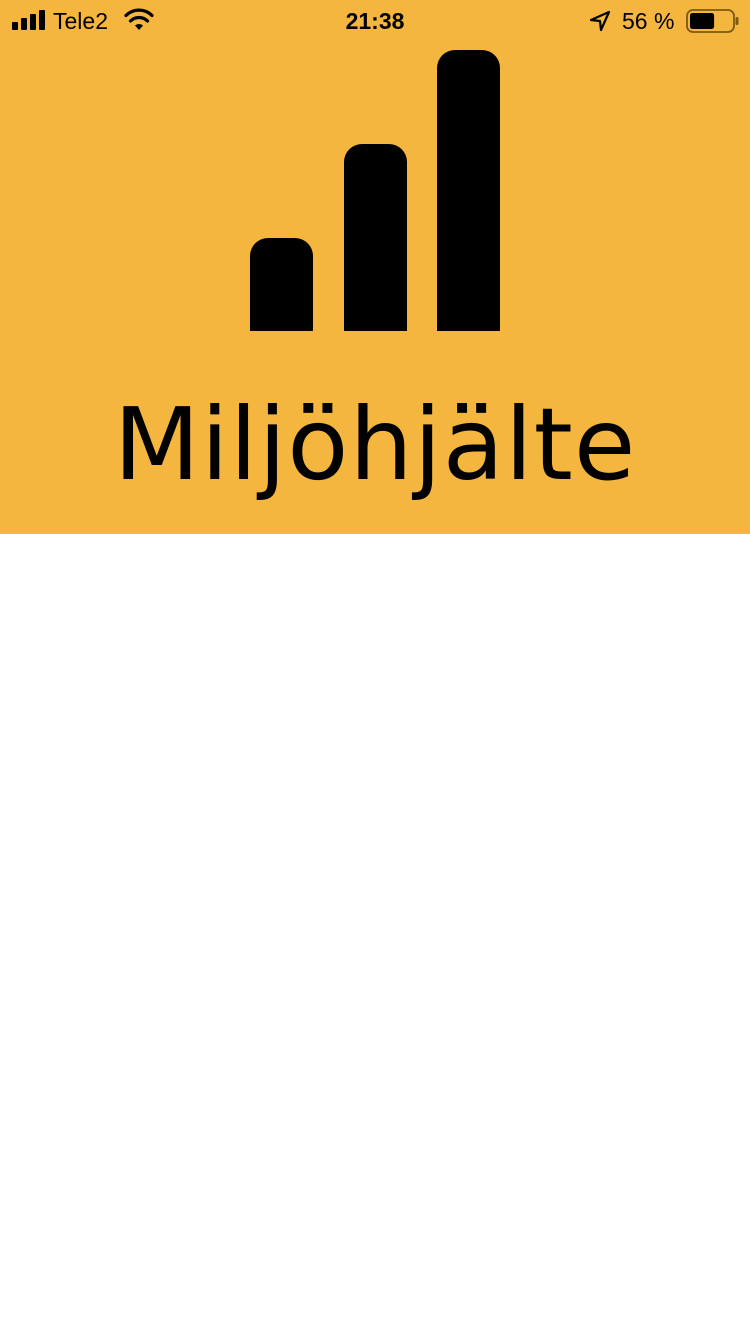 The height and width of the screenshot is (1334, 750). Describe the element at coordinates (600, 21) in the screenshot. I see `location-arrow-icon` at that location.